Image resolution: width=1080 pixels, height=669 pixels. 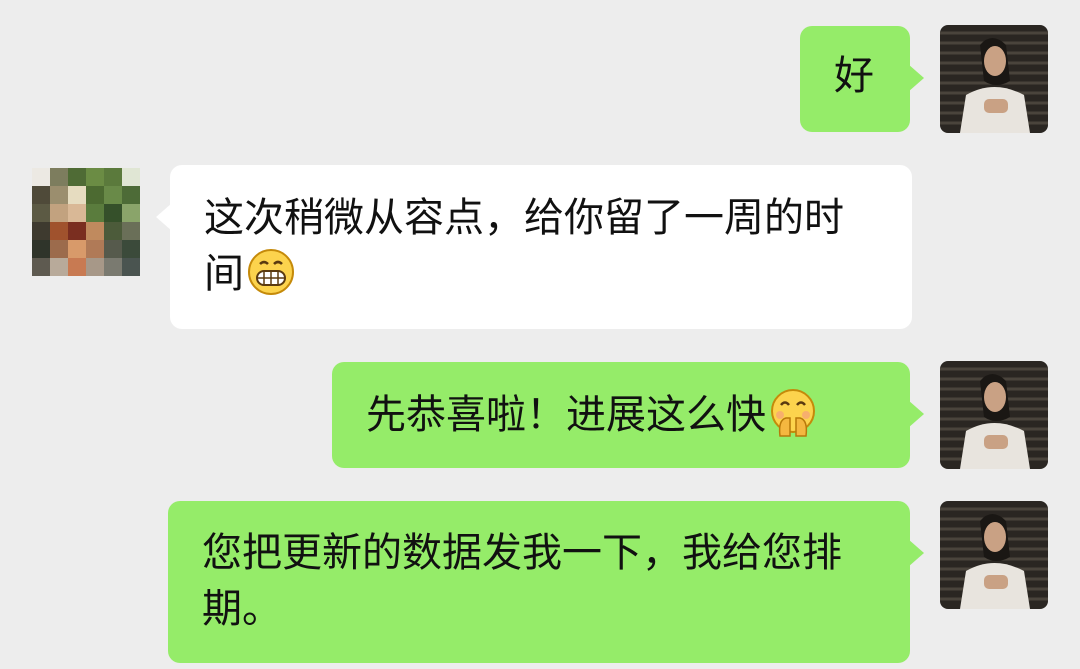 What do you see at coordinates (271, 272) in the screenshot?
I see `grinning-face-icon` at bounding box center [271, 272].